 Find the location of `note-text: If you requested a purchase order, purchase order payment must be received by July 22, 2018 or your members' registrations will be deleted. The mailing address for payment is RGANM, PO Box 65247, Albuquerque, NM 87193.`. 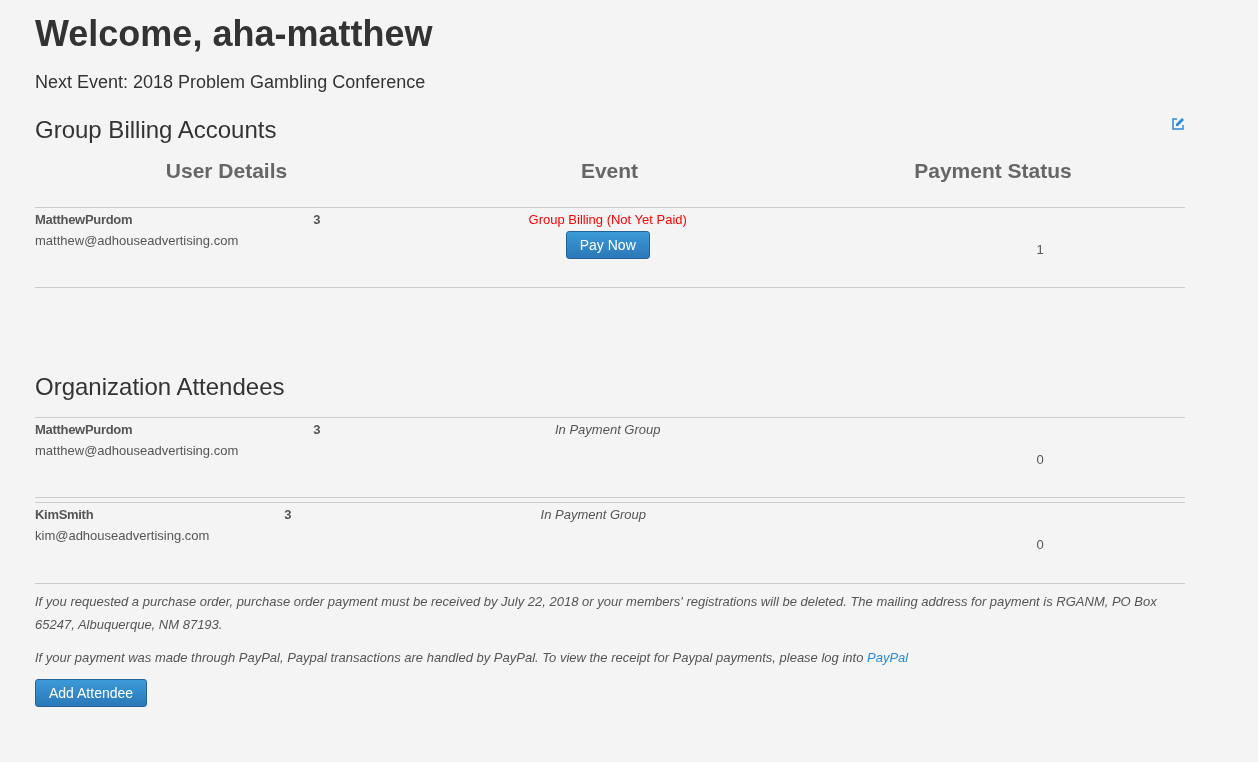

note-text: If you requested a purchase order, purchase order payment must be received by July 22, 2018 or your members' registrations will be deleted. The mailing address for payment is RGANM, PO Box 65247, Albuquerque, NM 87193. is located at coordinates (596, 613).